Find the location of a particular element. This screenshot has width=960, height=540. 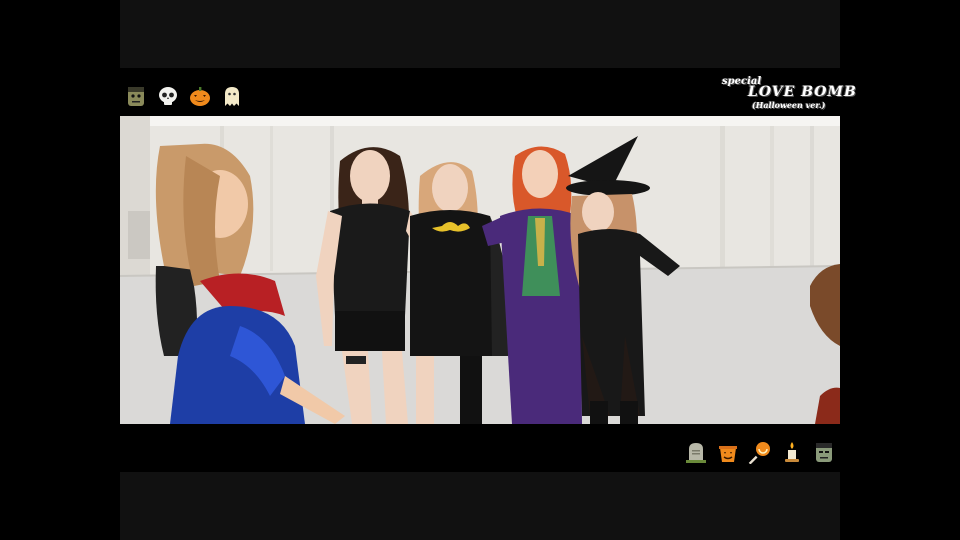

watermark-line-2: LOVE BOMB is located at coordinates (802, 92).